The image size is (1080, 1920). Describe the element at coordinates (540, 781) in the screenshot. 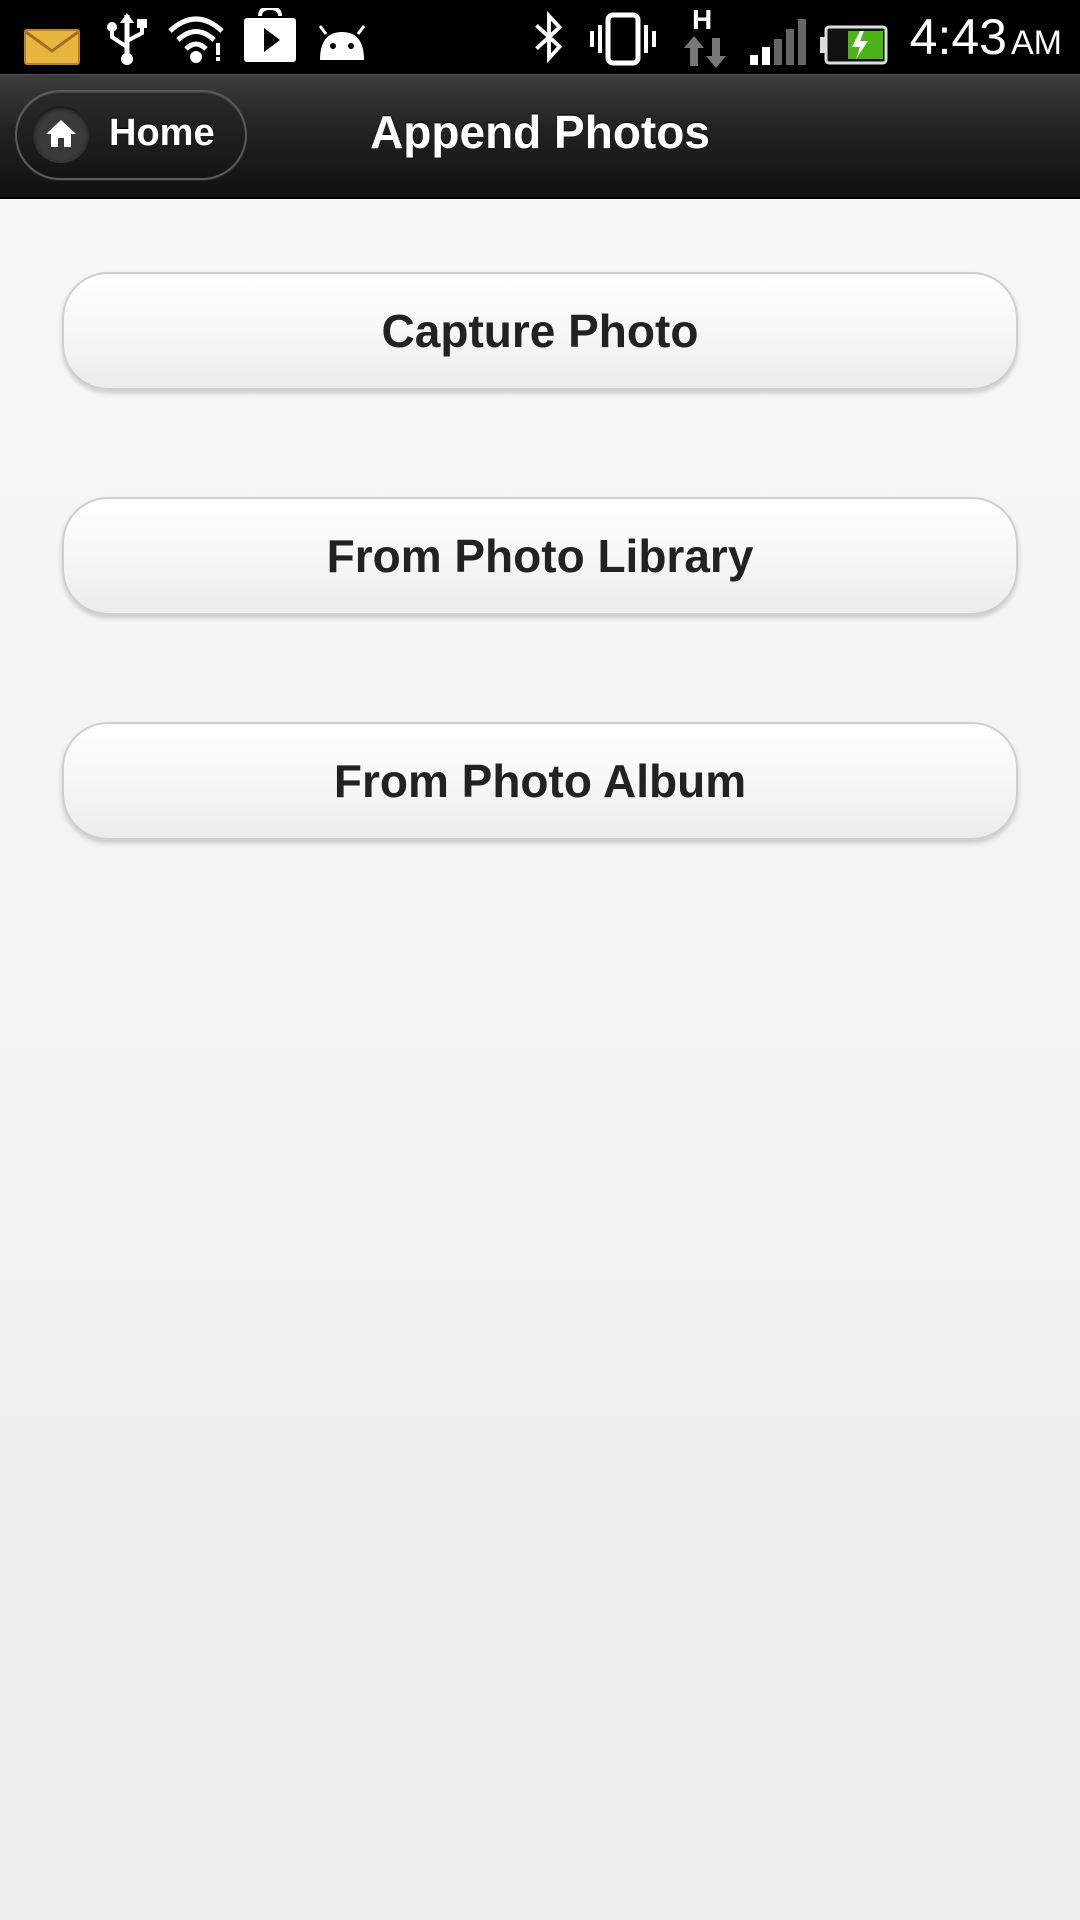

I see `from-photo-album-button: From Photo Album` at that location.